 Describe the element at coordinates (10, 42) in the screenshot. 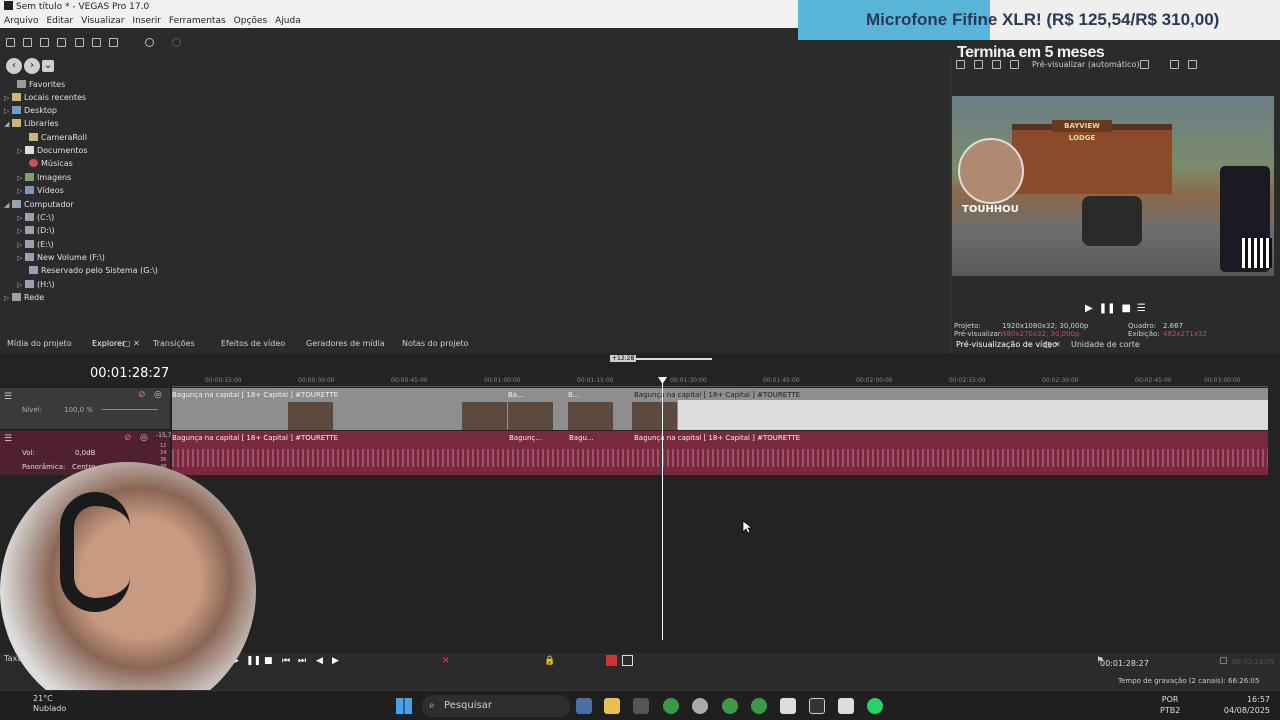

I see `new-file-icon` at that location.